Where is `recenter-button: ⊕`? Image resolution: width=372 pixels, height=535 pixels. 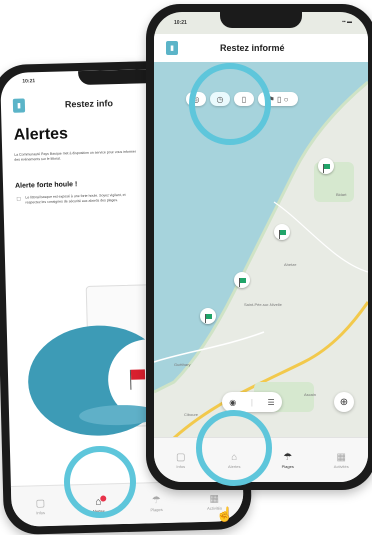 recenter-button: ⊕ is located at coordinates (344, 402).